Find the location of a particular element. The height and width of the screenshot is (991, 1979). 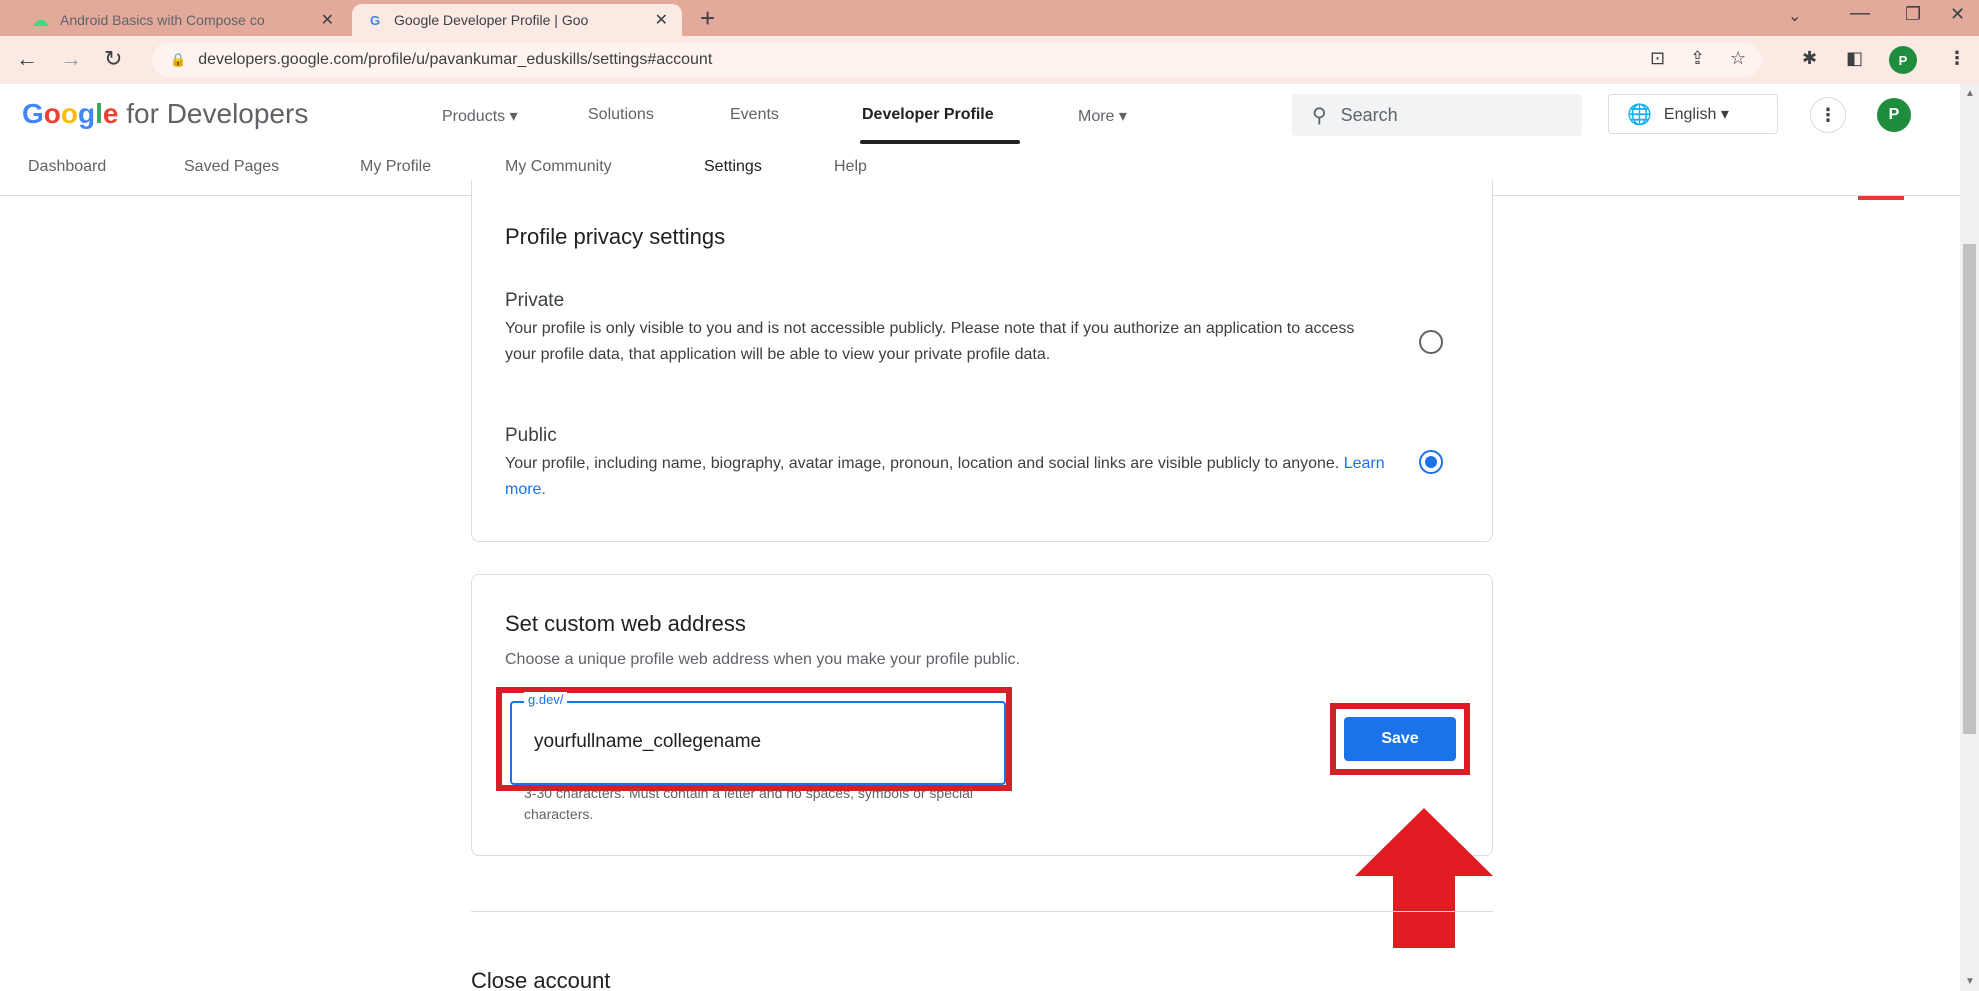

reload-icon: ↻ is located at coordinates (113, 59).